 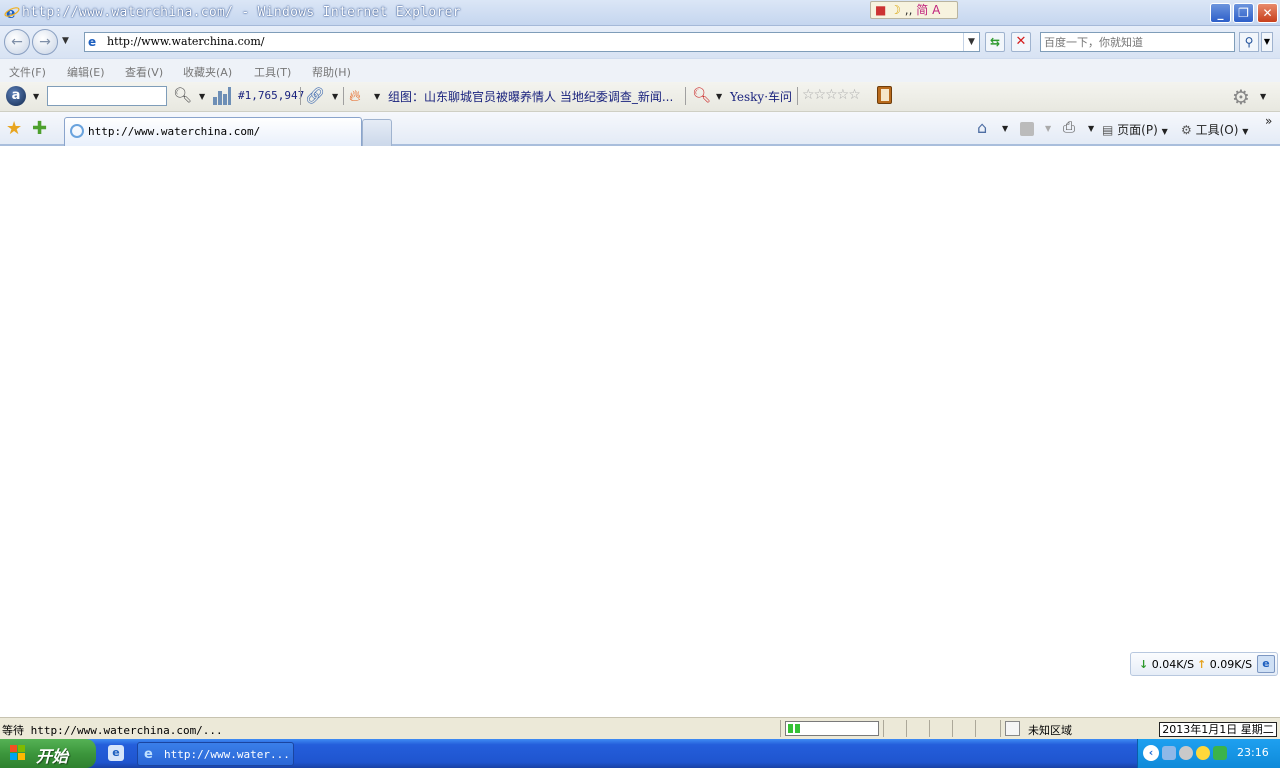 What do you see at coordinates (880, 10) in the screenshot?
I see `ime-mode-icon: ■` at bounding box center [880, 10].